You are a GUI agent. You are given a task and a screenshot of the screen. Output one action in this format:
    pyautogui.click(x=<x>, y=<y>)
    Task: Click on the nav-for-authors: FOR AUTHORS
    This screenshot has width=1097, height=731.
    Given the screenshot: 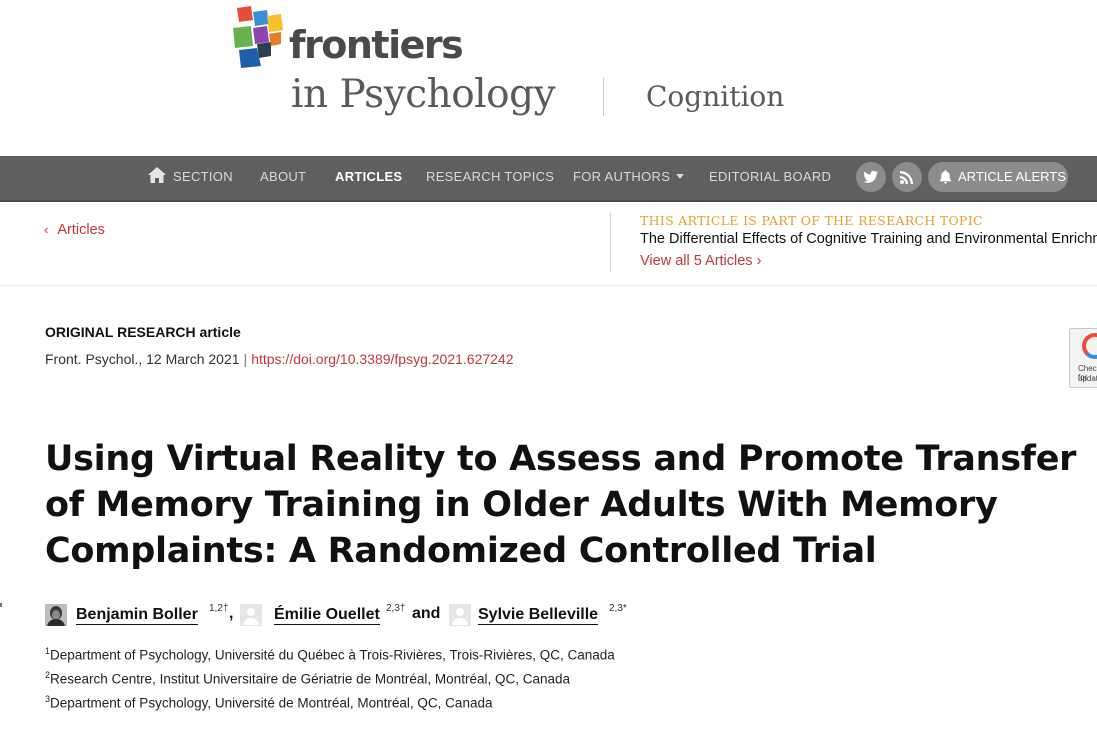 What is the action you would take?
    pyautogui.click(x=629, y=178)
    